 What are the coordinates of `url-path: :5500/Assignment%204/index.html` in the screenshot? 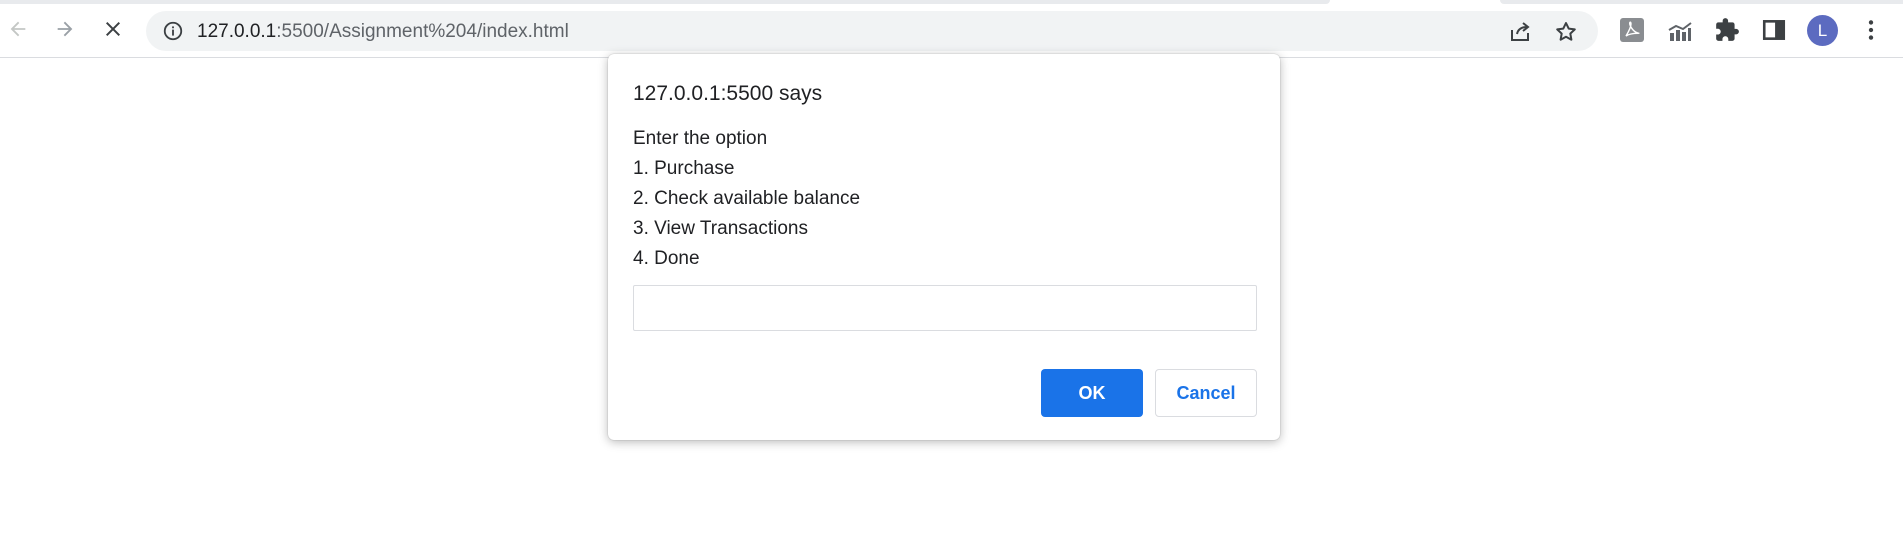 It's located at (422, 31).